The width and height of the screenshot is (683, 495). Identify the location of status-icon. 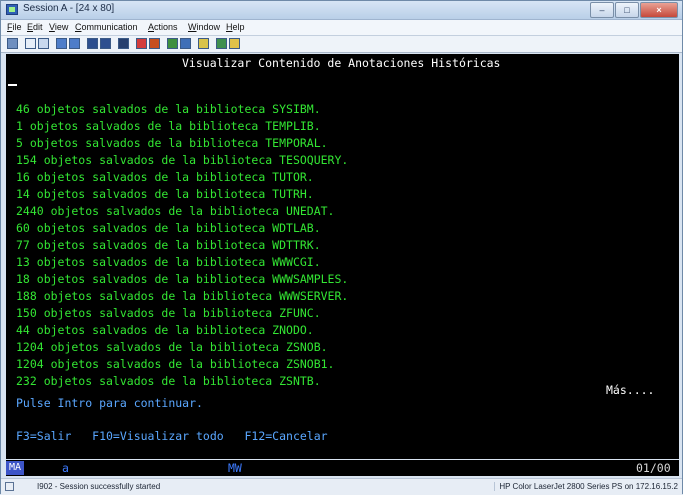
(9, 486).